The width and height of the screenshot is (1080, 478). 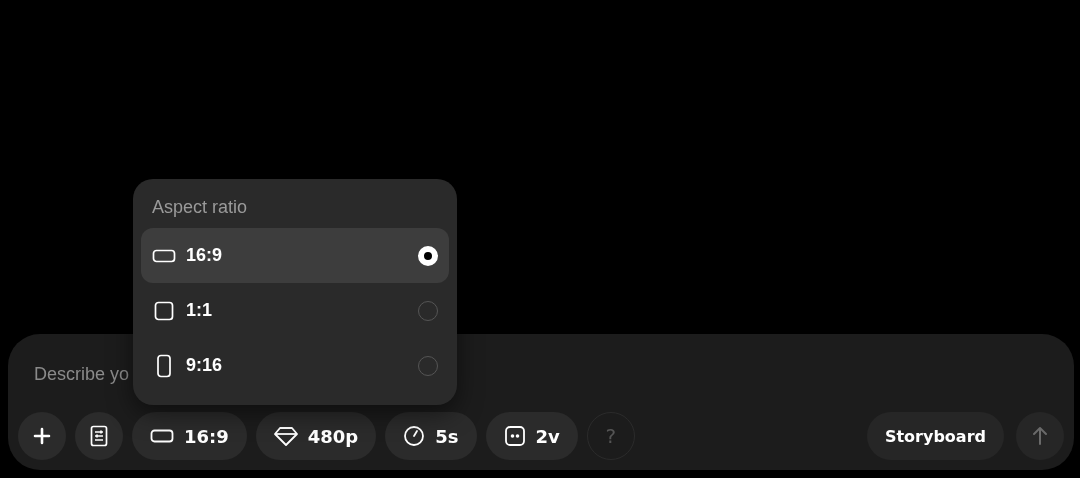 I want to click on plus-icon, so click(x=42, y=436).